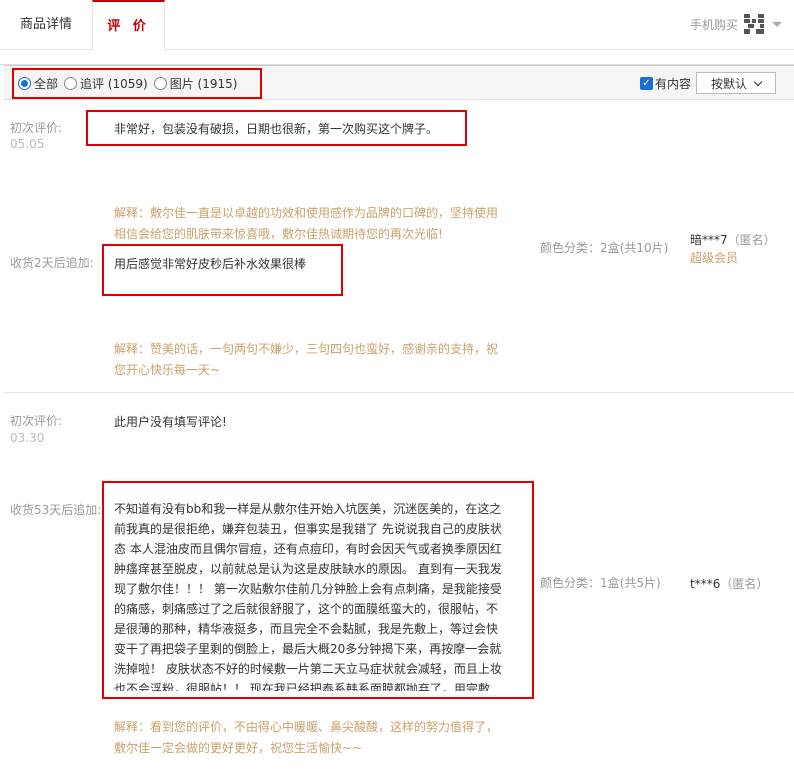  What do you see at coordinates (46, 25) in the screenshot?
I see `tab-product-details: 商品详情` at bounding box center [46, 25].